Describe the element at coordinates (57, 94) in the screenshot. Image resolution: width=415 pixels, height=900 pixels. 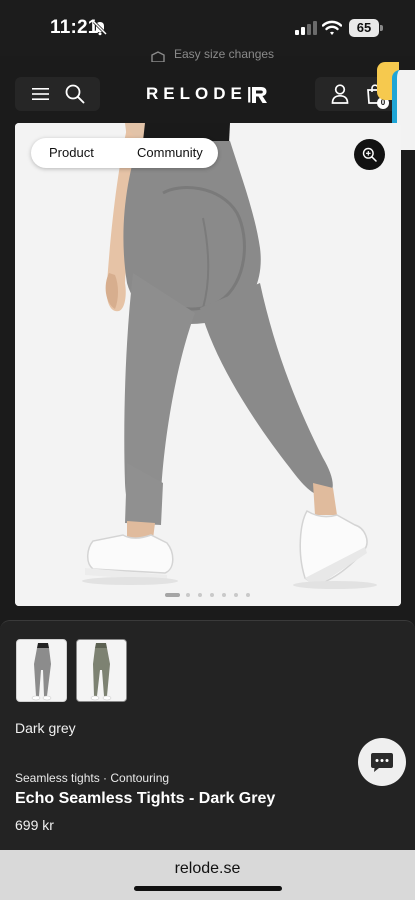
I see `header-left-group` at that location.